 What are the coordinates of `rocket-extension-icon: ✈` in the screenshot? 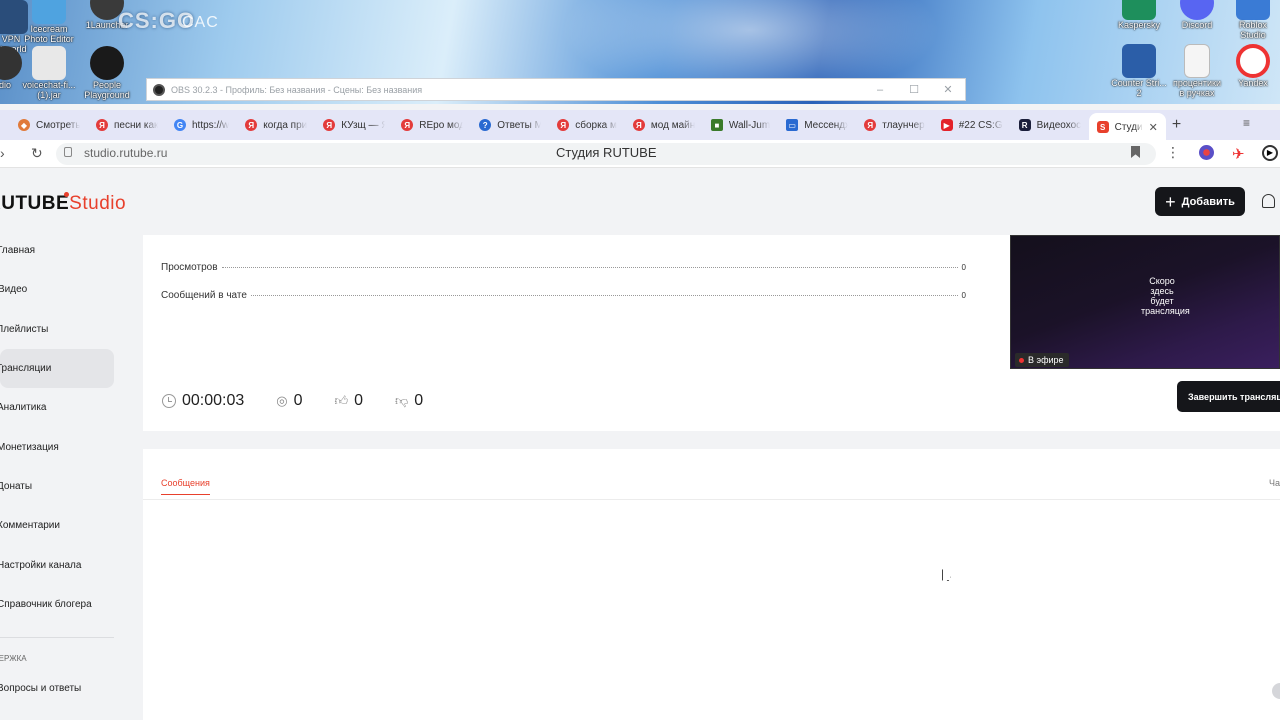 It's located at (1238, 154).